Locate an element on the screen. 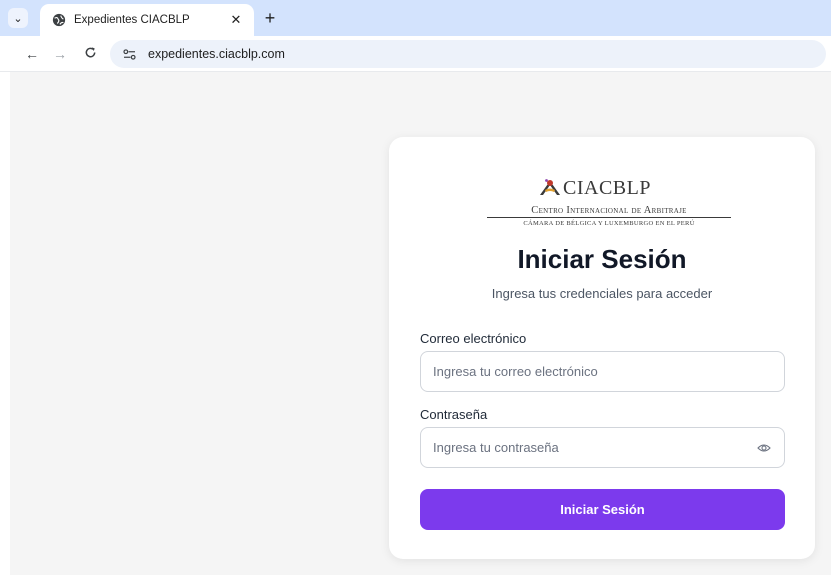  email-label: Correo electrónico is located at coordinates (473, 338).